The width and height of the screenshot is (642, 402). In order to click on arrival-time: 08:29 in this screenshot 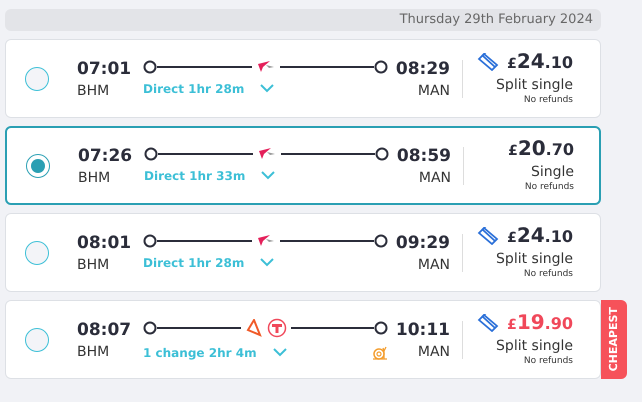, I will do `click(422, 68)`.